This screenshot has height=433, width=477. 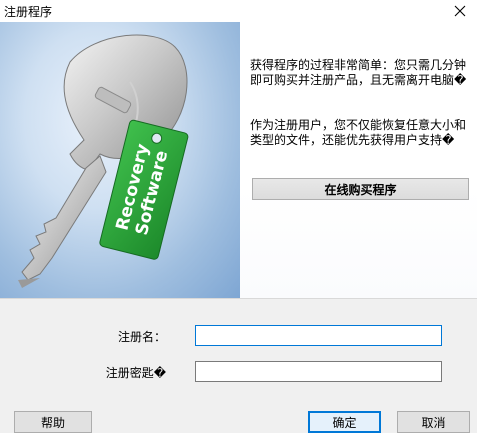 I want to click on info-line: 获得程序的过程非常简单：您只需几分钟, so click(x=358, y=65).